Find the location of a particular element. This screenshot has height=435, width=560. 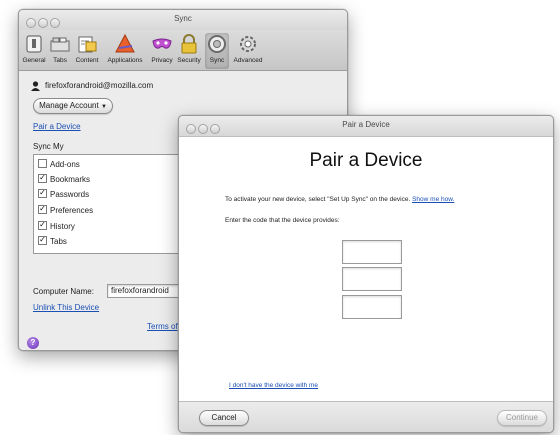

toolbar-privacy: Privacy is located at coordinates (162, 48).